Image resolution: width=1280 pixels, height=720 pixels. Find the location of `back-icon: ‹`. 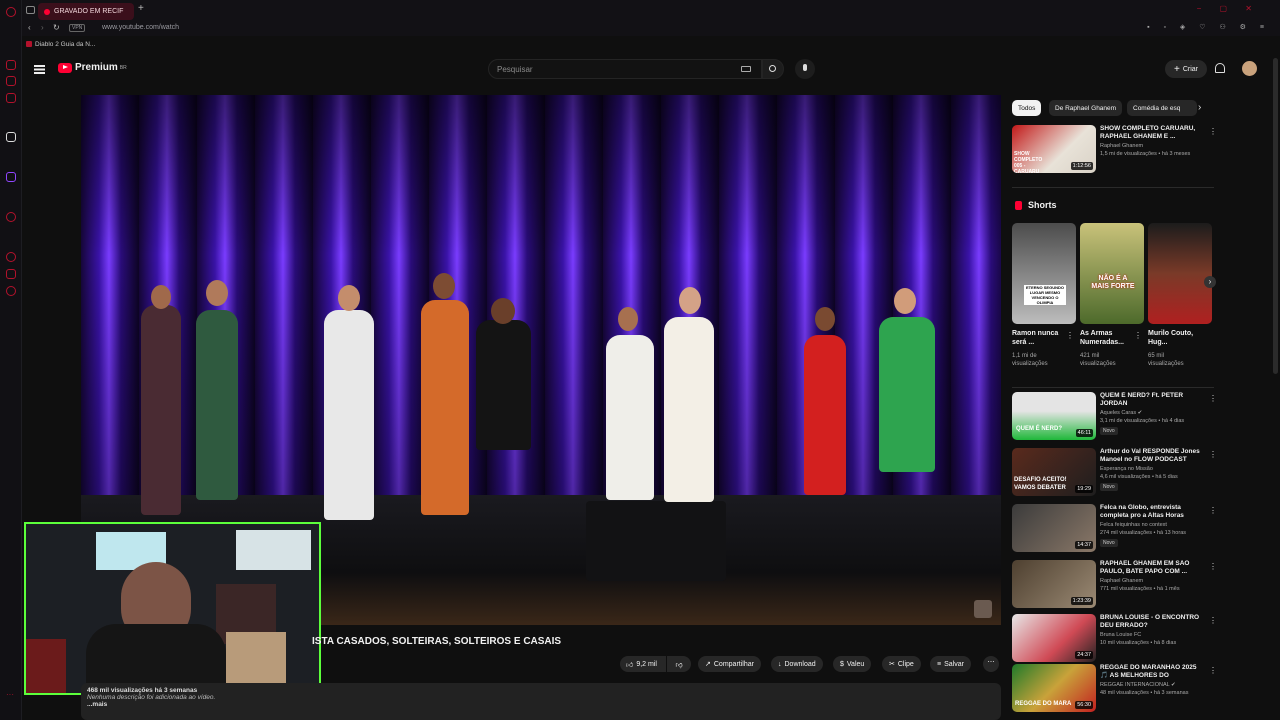

back-icon: ‹ is located at coordinates (29, 27).